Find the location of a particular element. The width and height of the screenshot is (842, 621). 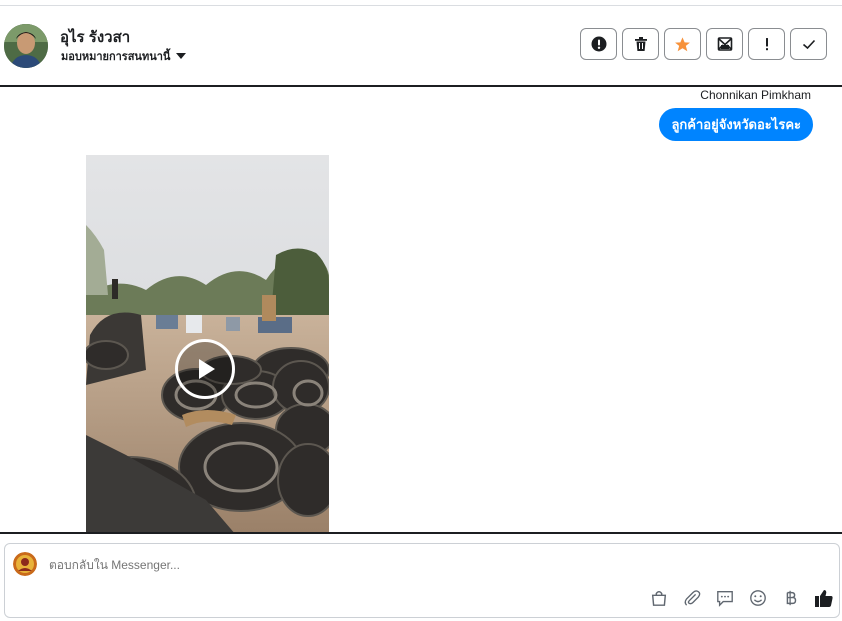

mark-unread-button is located at coordinates (724, 44).